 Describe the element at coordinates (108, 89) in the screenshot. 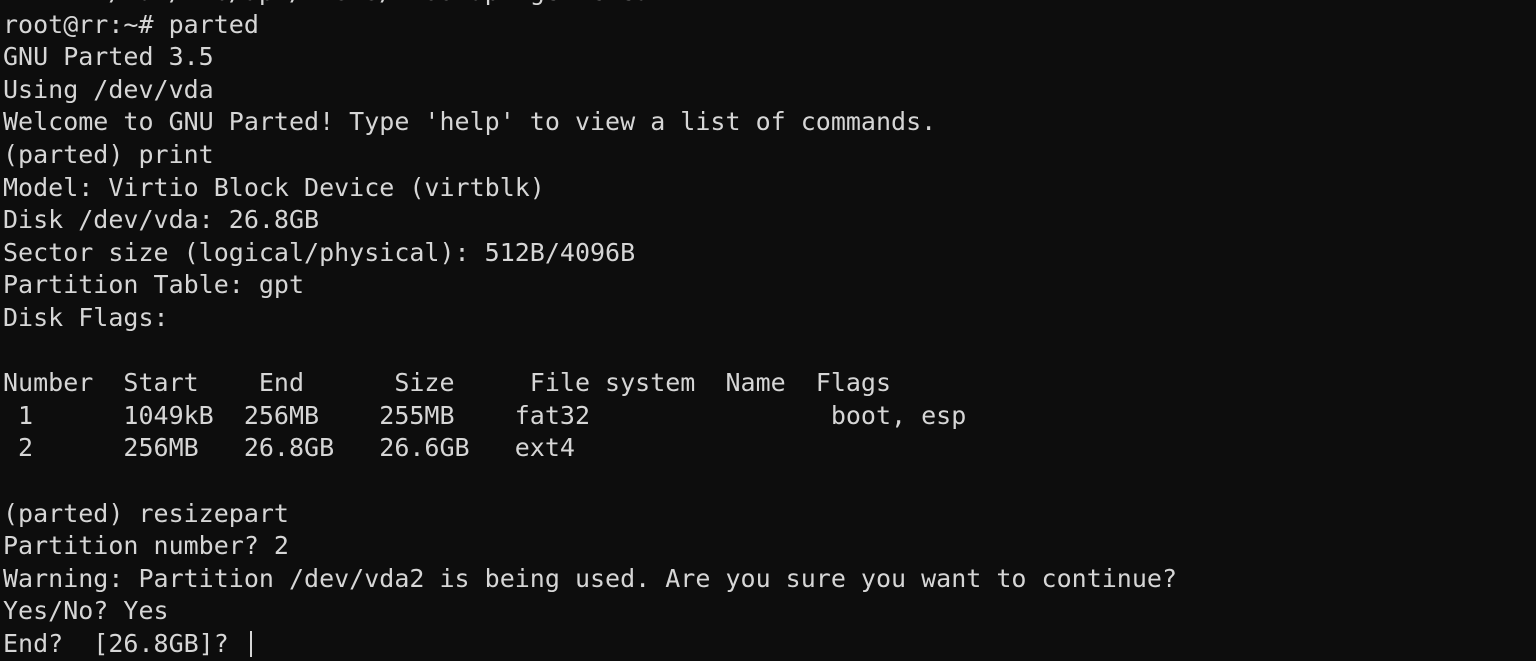

I see `using-device-line: Using /dev/vda` at that location.